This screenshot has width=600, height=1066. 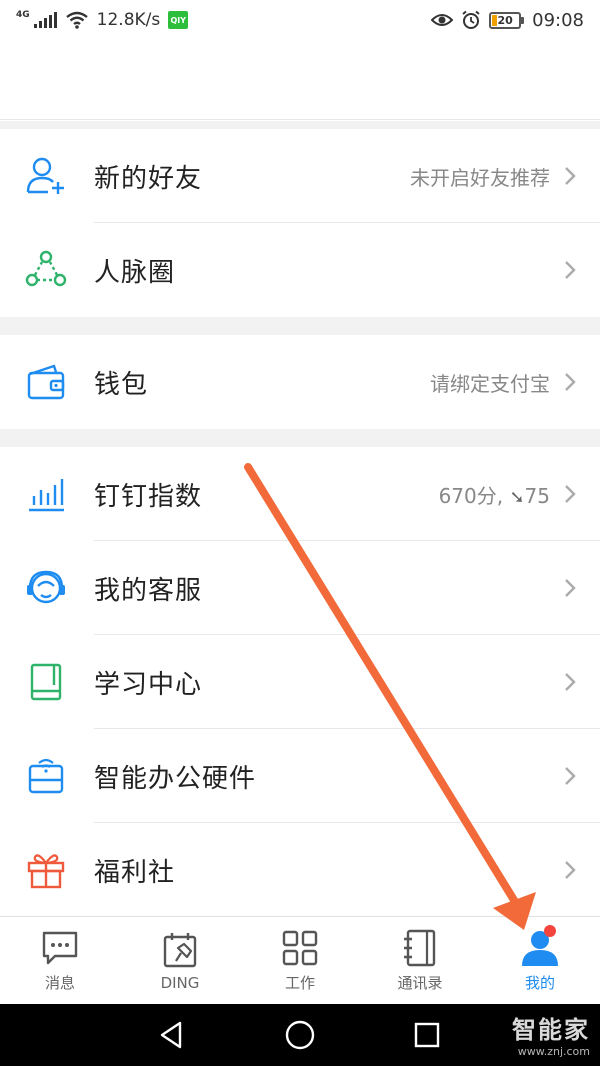 What do you see at coordinates (46, 270) in the screenshot?
I see `network-circle-icon` at bounding box center [46, 270].